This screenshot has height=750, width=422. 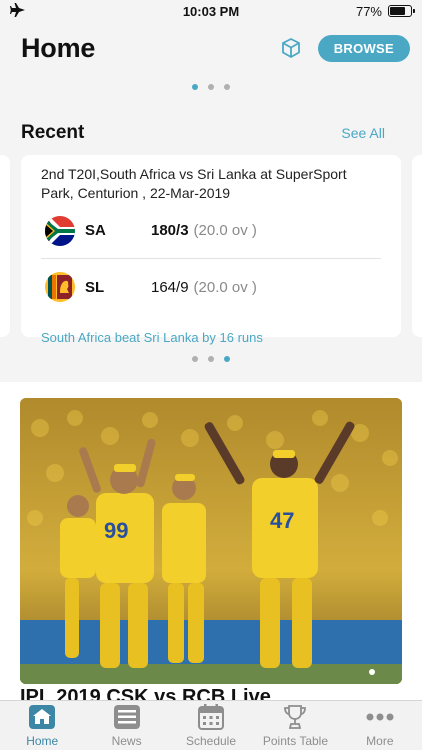 I want to click on sri-lanka-flag-icon, so click(x=60, y=287).